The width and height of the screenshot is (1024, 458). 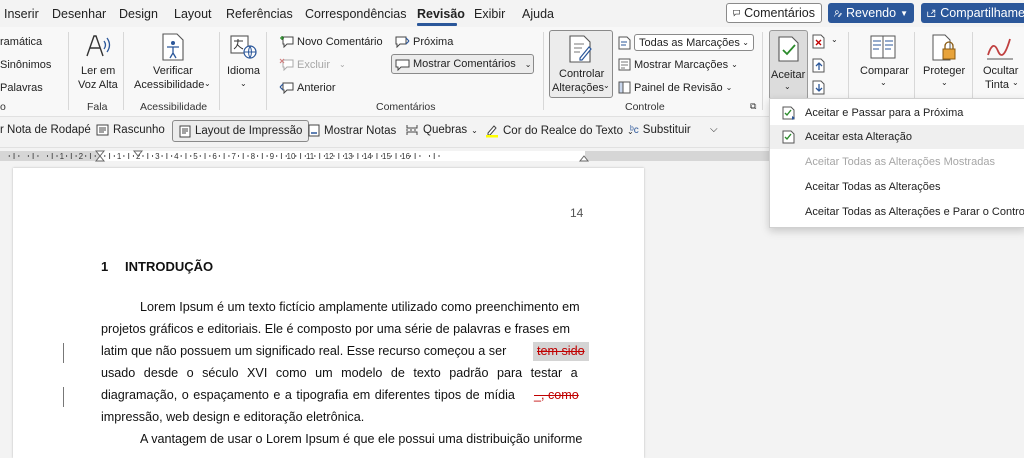 I want to click on ink-icon, so click(x=1000, y=49).